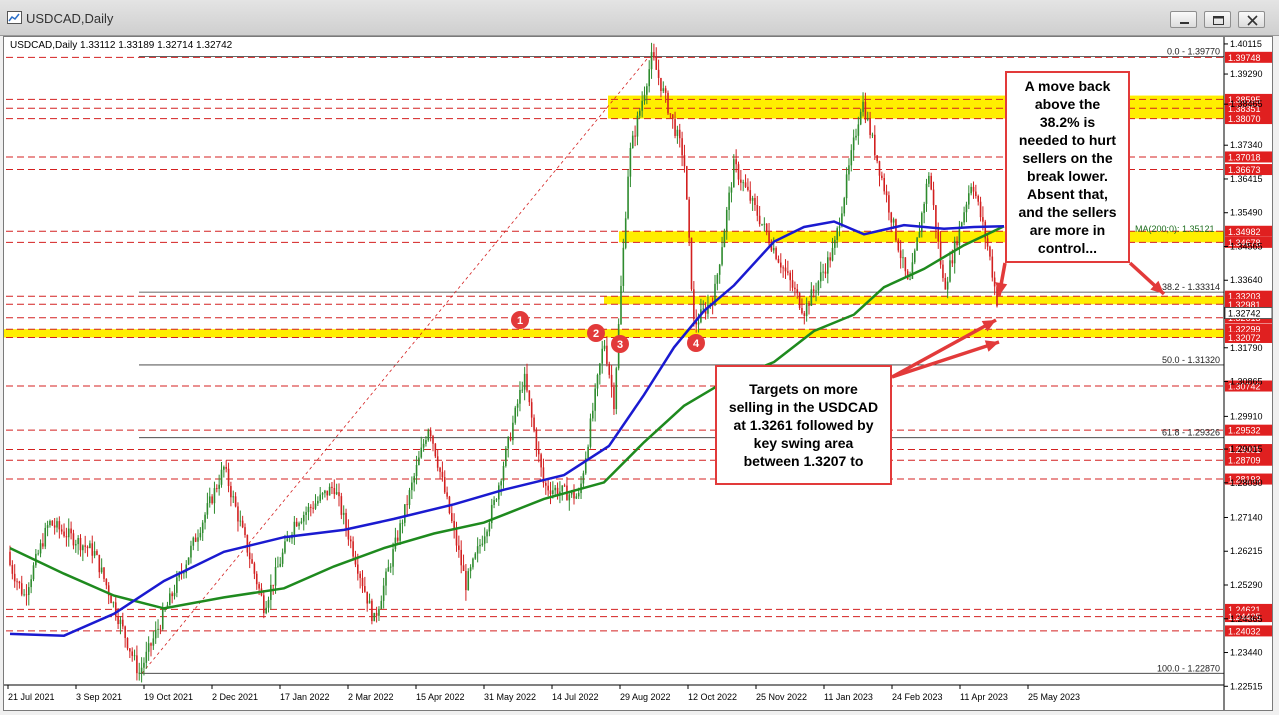  What do you see at coordinates (803, 443) in the screenshot?
I see `annotation-line: key swing area` at bounding box center [803, 443].